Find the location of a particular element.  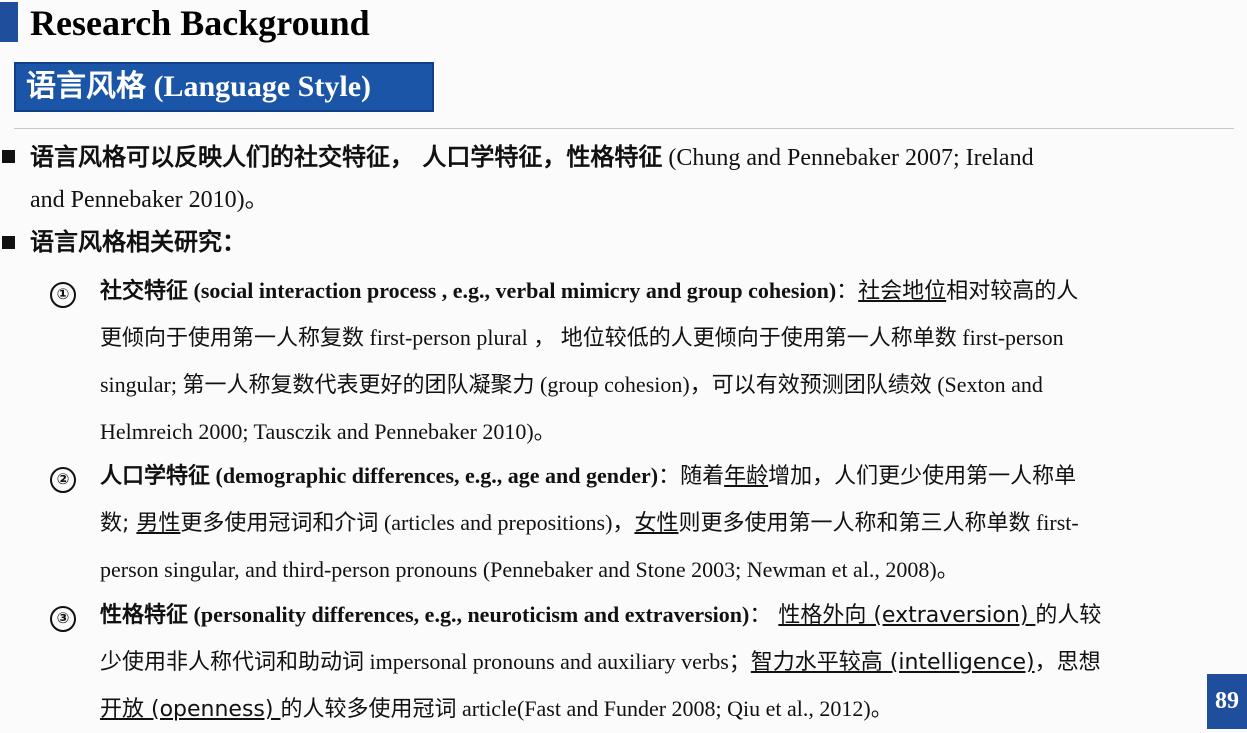

text: 第一人称复数代表更好的团队凝聚力 is located at coordinates (358, 385).